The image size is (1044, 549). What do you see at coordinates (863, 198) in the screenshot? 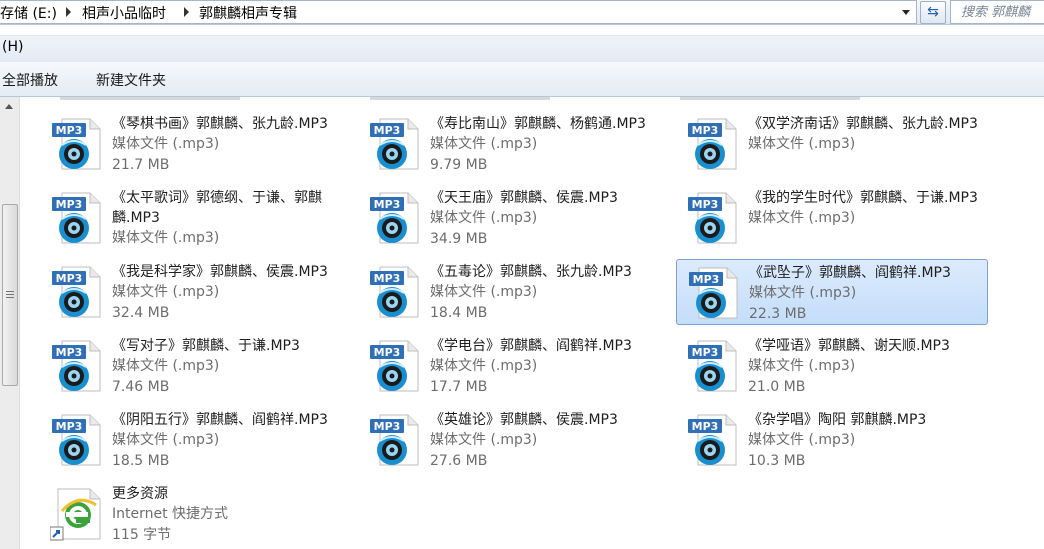
I see `file-name: 《我的学生时代》郭麒麟、于谦.MP3` at bounding box center [863, 198].